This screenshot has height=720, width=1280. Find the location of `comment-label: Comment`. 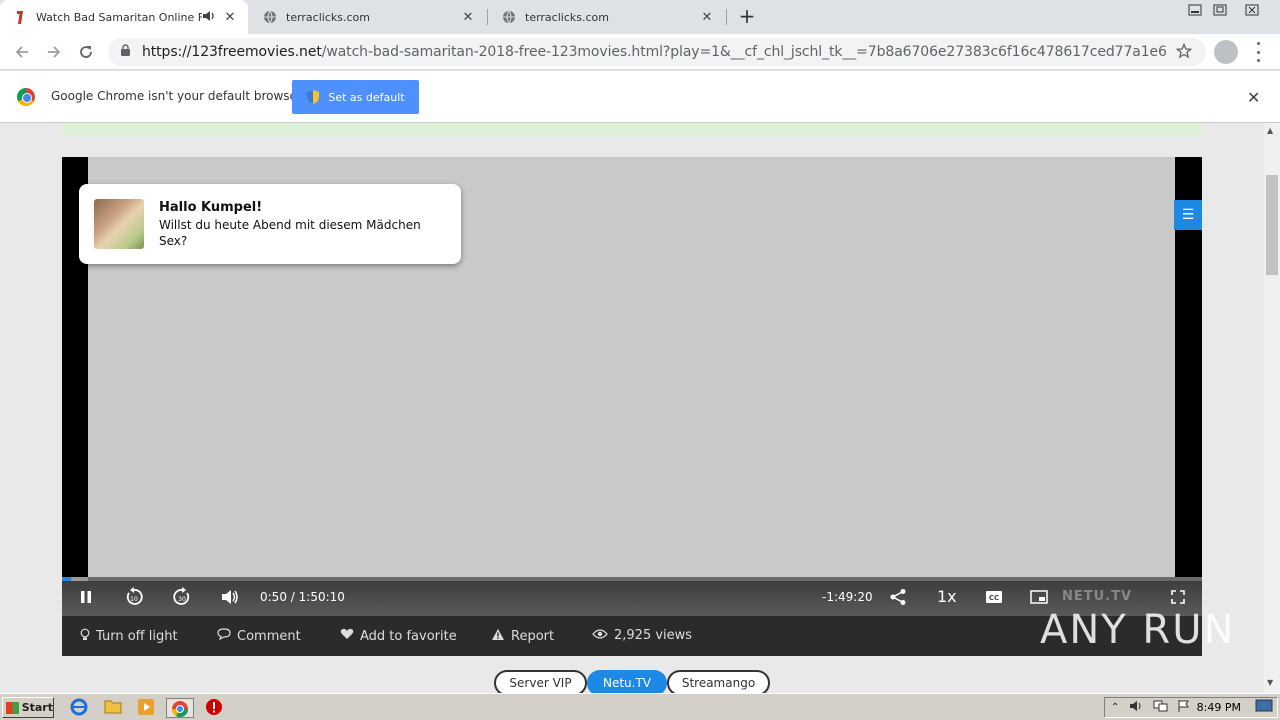

comment-label: Comment is located at coordinates (269, 636).